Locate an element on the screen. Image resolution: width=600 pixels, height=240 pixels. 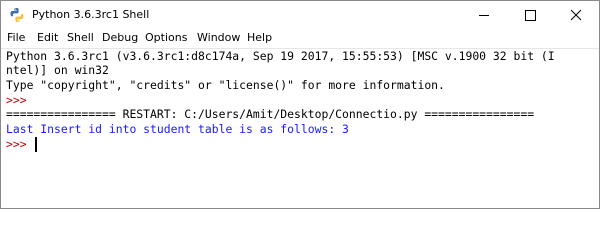
close-icon is located at coordinates (576, 15).